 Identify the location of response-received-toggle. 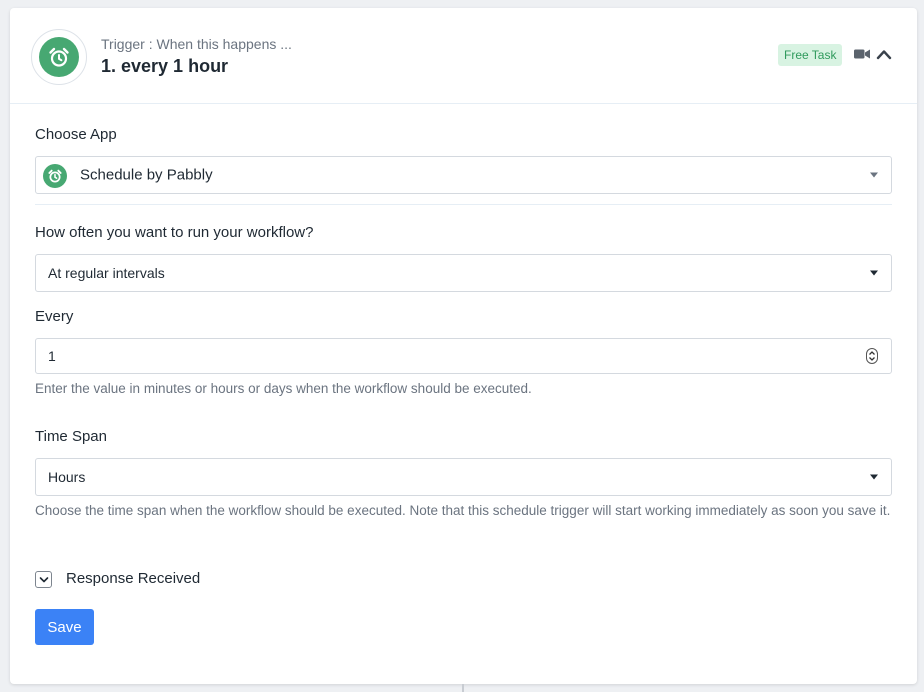
(43, 579).